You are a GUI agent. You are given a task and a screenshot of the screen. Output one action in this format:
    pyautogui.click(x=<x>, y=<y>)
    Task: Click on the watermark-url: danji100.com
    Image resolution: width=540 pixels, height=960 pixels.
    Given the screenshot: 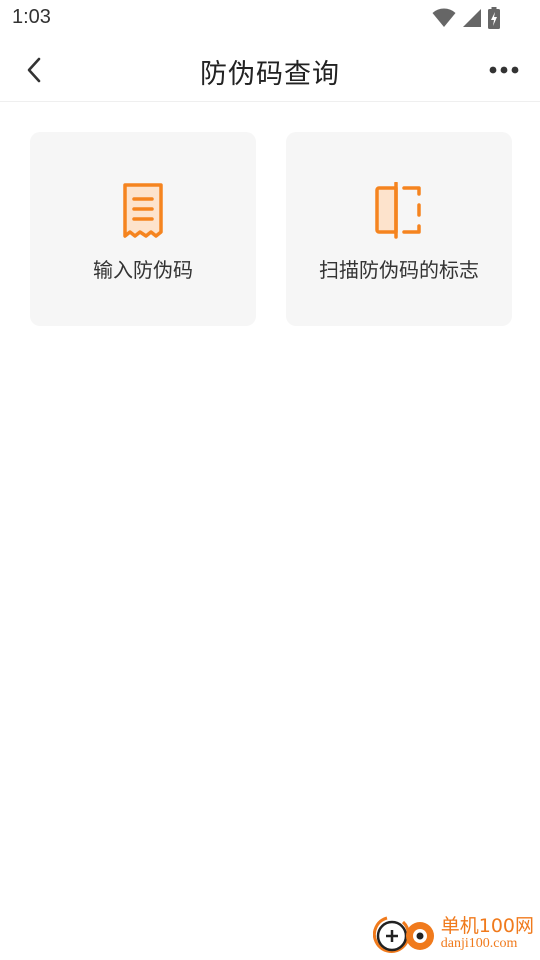 What is the action you would take?
    pyautogui.click(x=479, y=943)
    